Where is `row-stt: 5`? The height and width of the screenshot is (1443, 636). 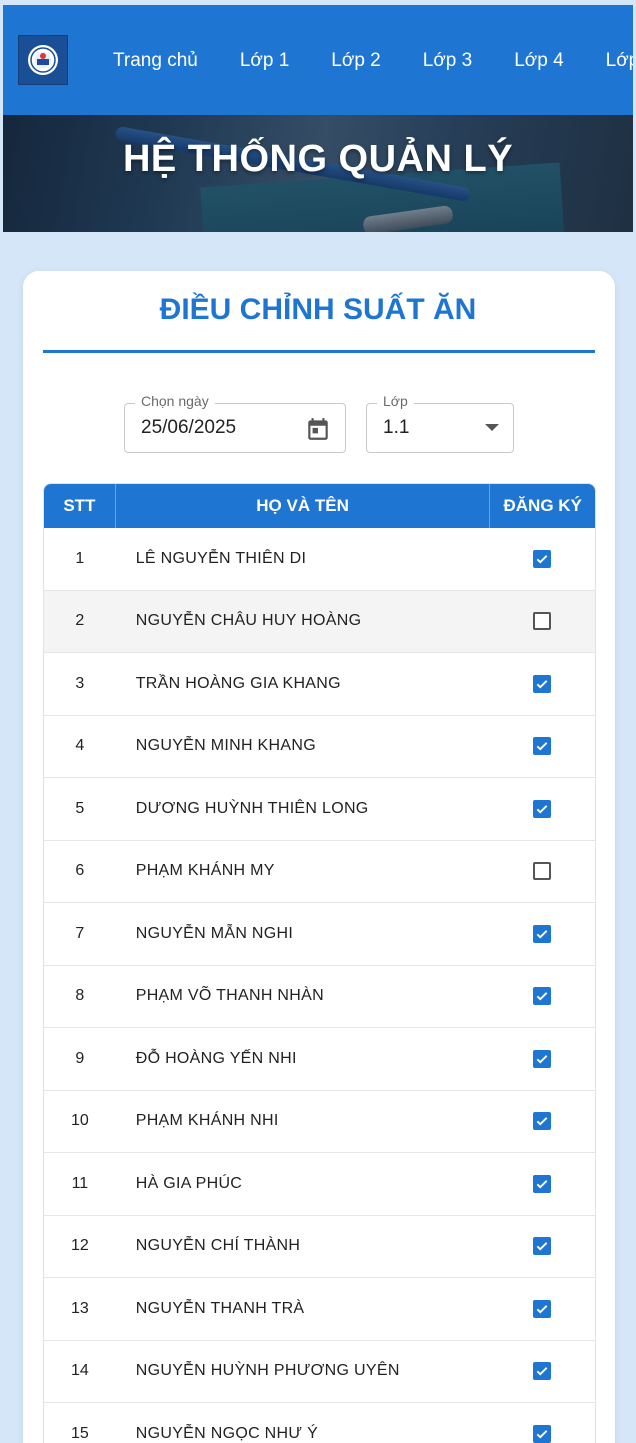 row-stt: 5 is located at coordinates (80, 808).